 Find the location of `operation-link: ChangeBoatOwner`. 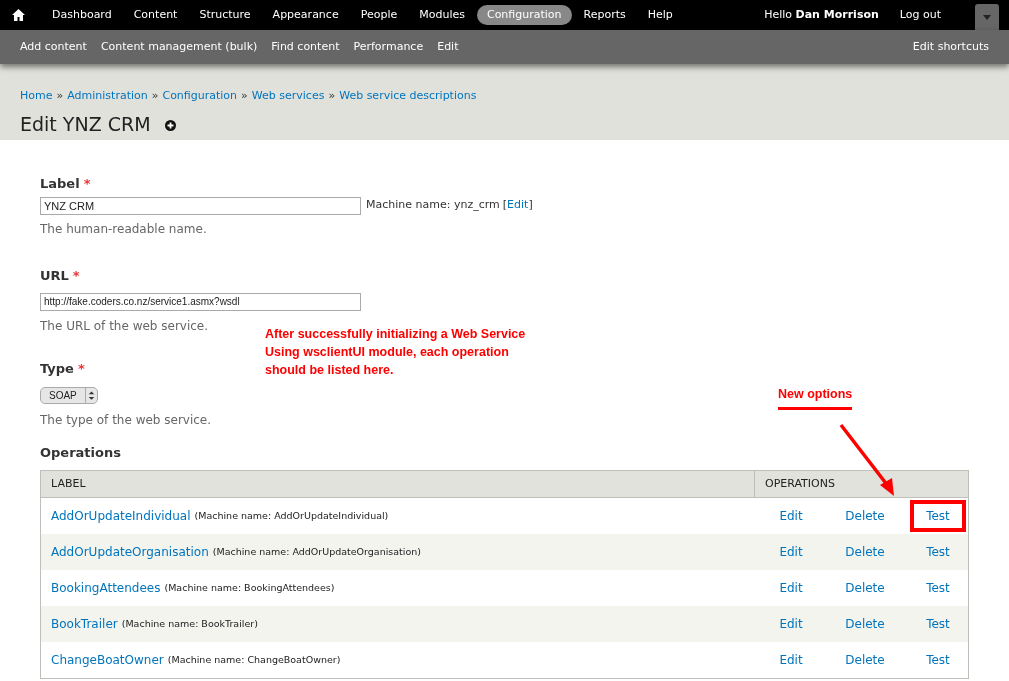

operation-link: ChangeBoatOwner is located at coordinates (107, 660).